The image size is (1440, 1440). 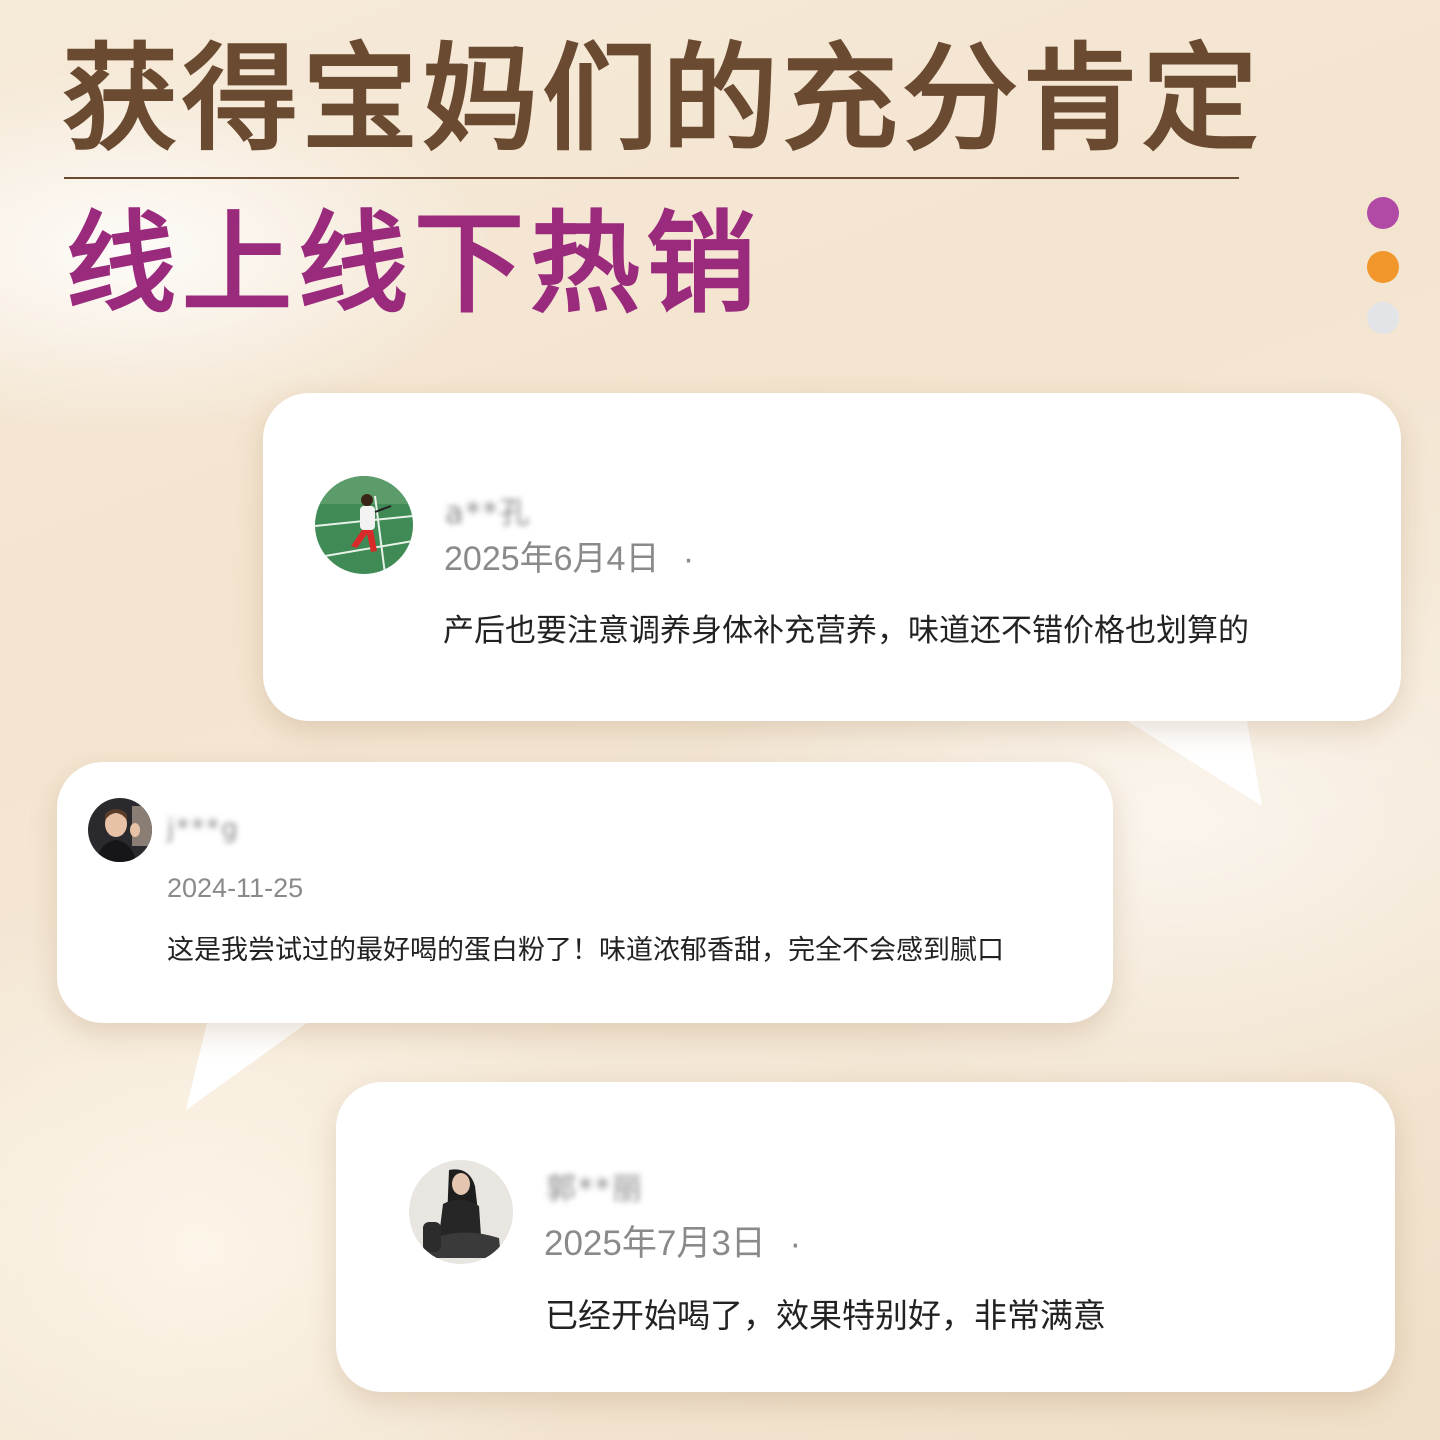 What do you see at coordinates (120, 830) in the screenshot?
I see `smiling-man-avatar-icon` at bounding box center [120, 830].